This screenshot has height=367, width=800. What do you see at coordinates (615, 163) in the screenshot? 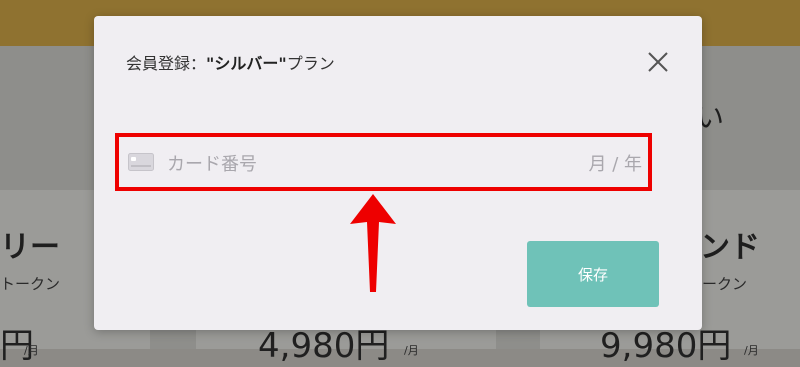
I see `card-expiry-placeholder: 月 / 年` at bounding box center [615, 163].